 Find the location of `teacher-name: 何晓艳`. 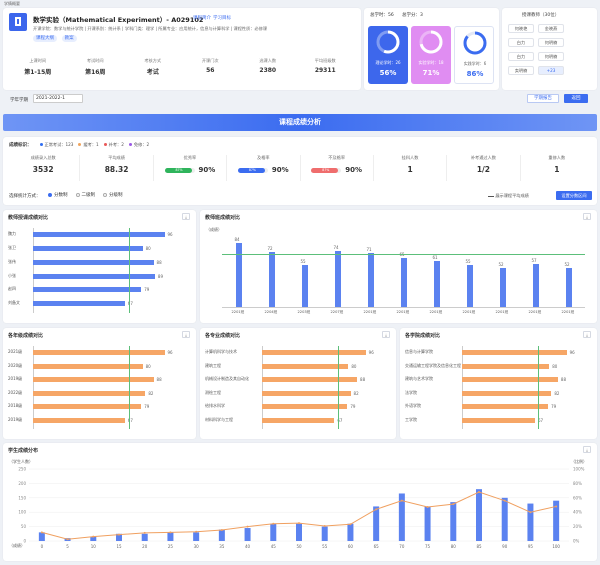

teacher-name: 何晓艳 is located at coordinates (521, 28).